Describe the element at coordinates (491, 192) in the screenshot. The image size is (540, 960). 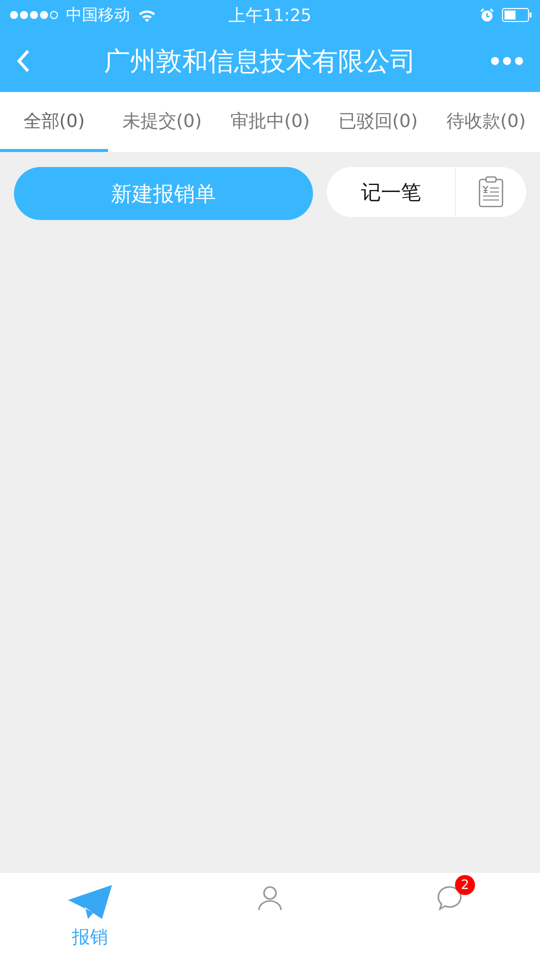
I see `clipboard-icon` at that location.